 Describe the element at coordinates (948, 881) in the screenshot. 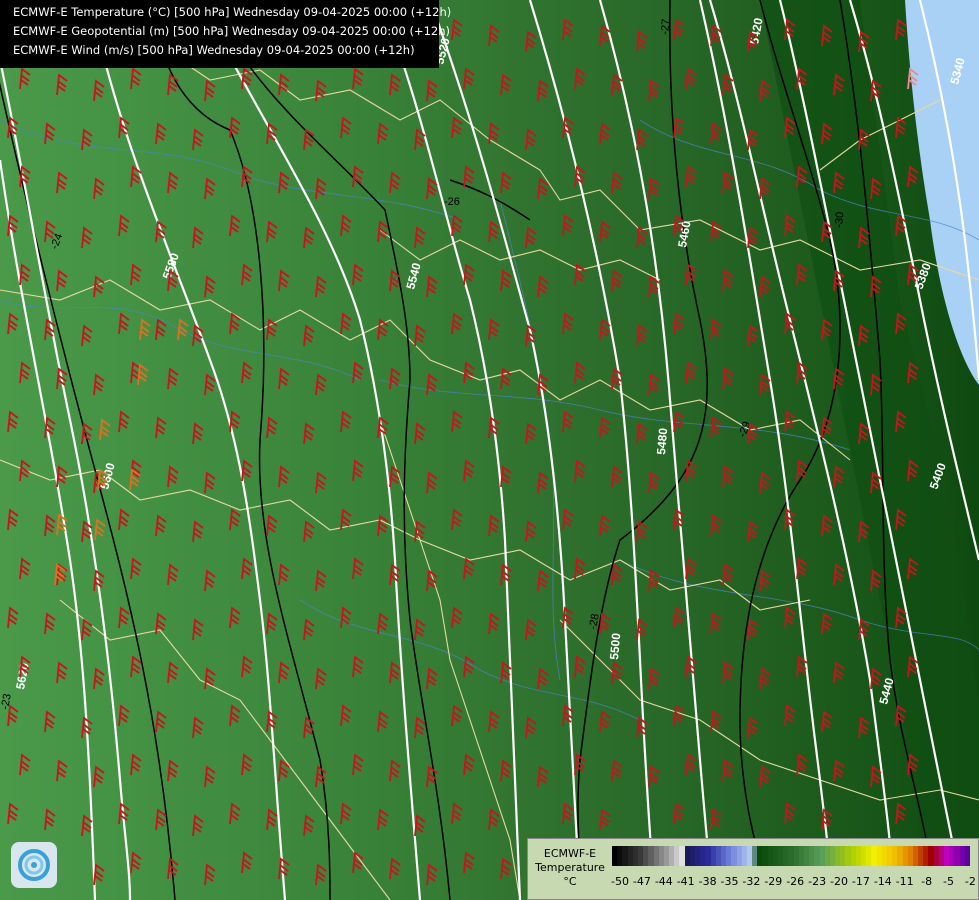

I see `legend-tick-label: -5` at that location.